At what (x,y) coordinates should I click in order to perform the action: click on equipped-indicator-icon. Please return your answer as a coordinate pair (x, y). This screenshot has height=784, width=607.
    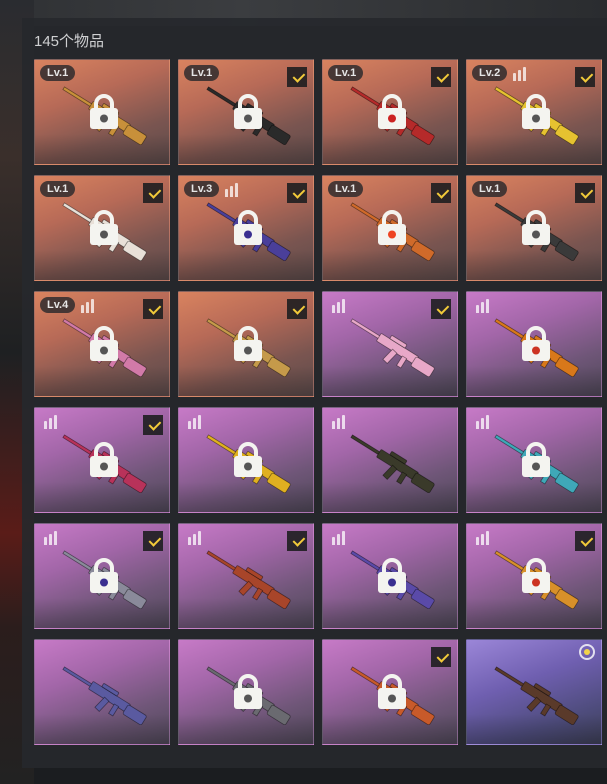
    Looking at the image, I should click on (587, 652).